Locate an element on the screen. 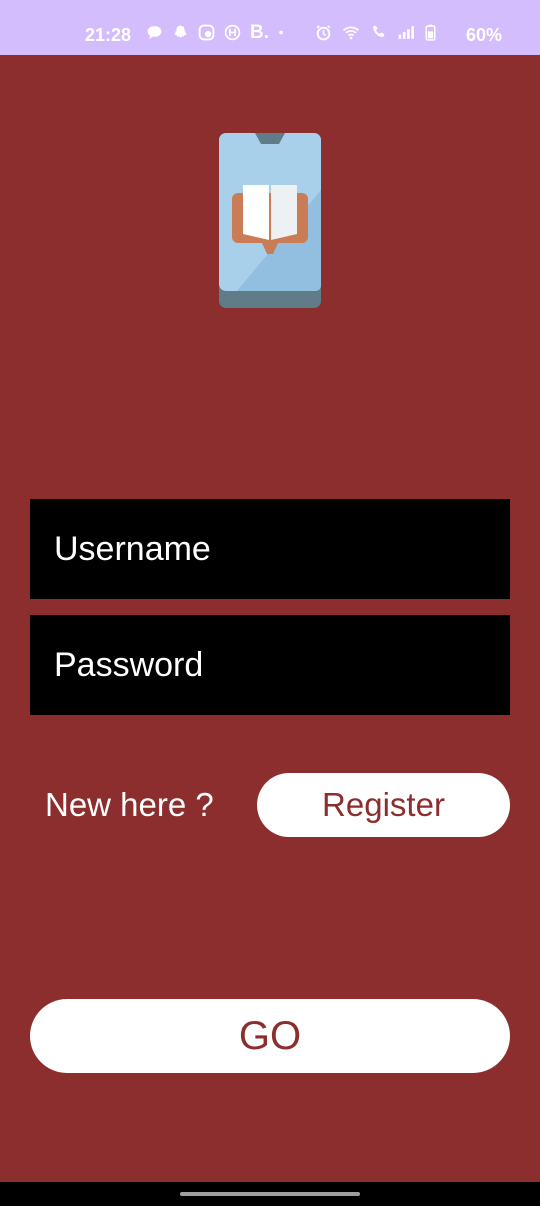 The height and width of the screenshot is (1206, 540). snapchat-icon is located at coordinates (180, 31).